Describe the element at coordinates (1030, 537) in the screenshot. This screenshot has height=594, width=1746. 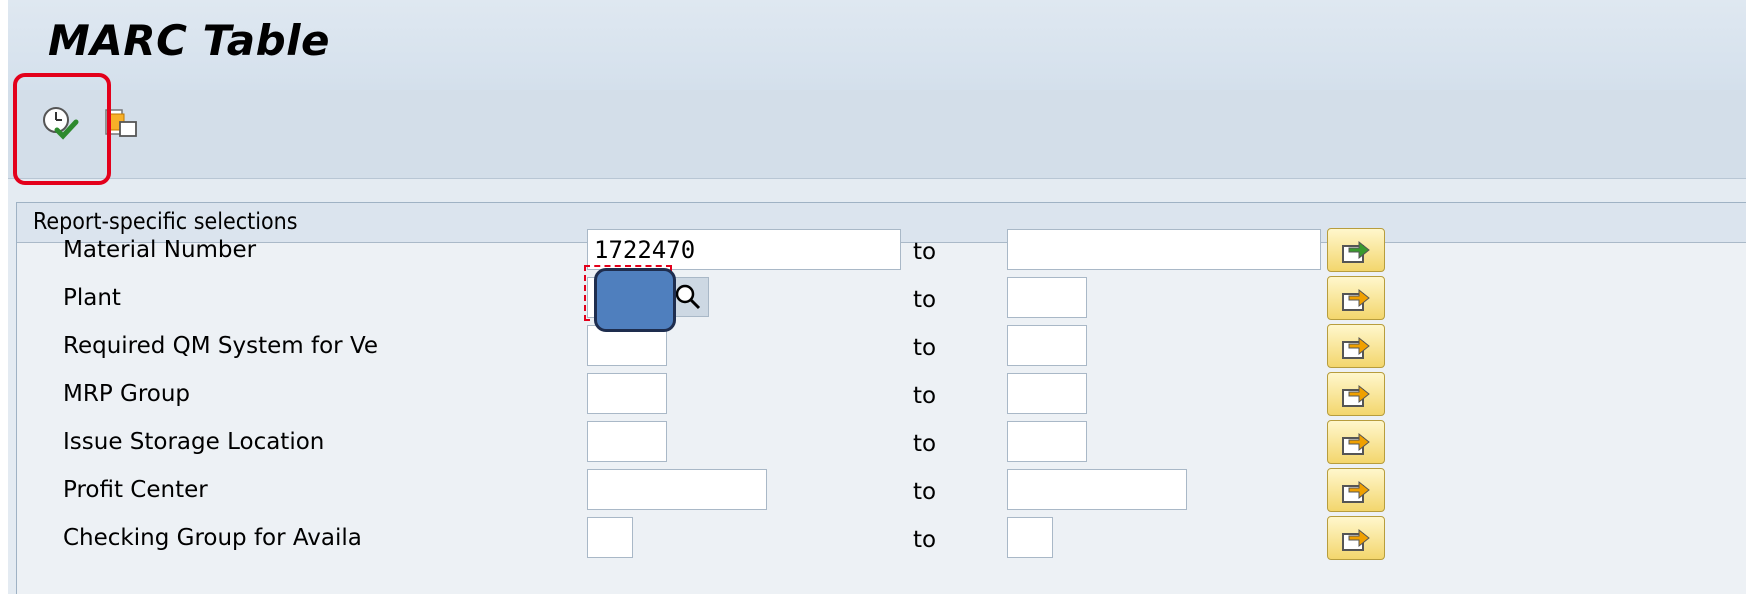
I see `checking-group-high-input` at that location.